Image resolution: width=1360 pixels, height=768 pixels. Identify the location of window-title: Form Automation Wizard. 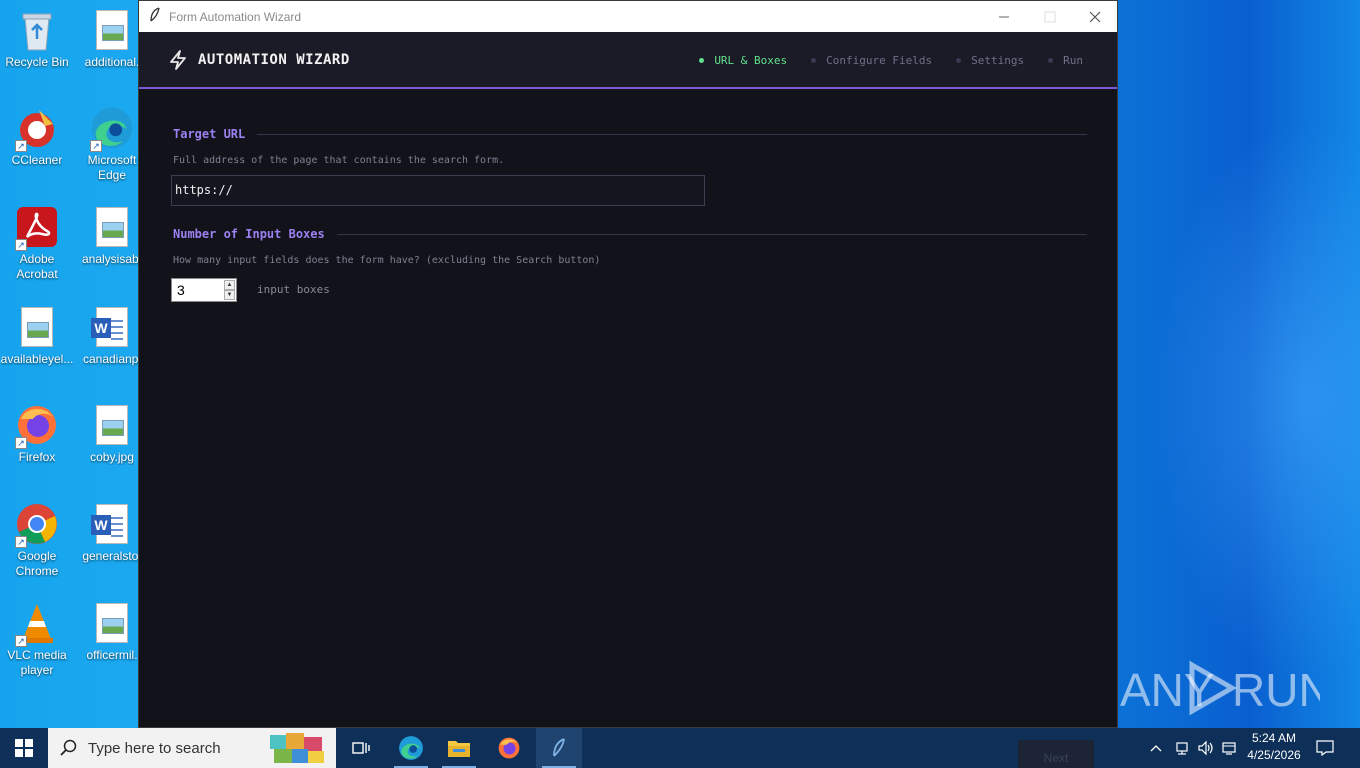
(235, 16).